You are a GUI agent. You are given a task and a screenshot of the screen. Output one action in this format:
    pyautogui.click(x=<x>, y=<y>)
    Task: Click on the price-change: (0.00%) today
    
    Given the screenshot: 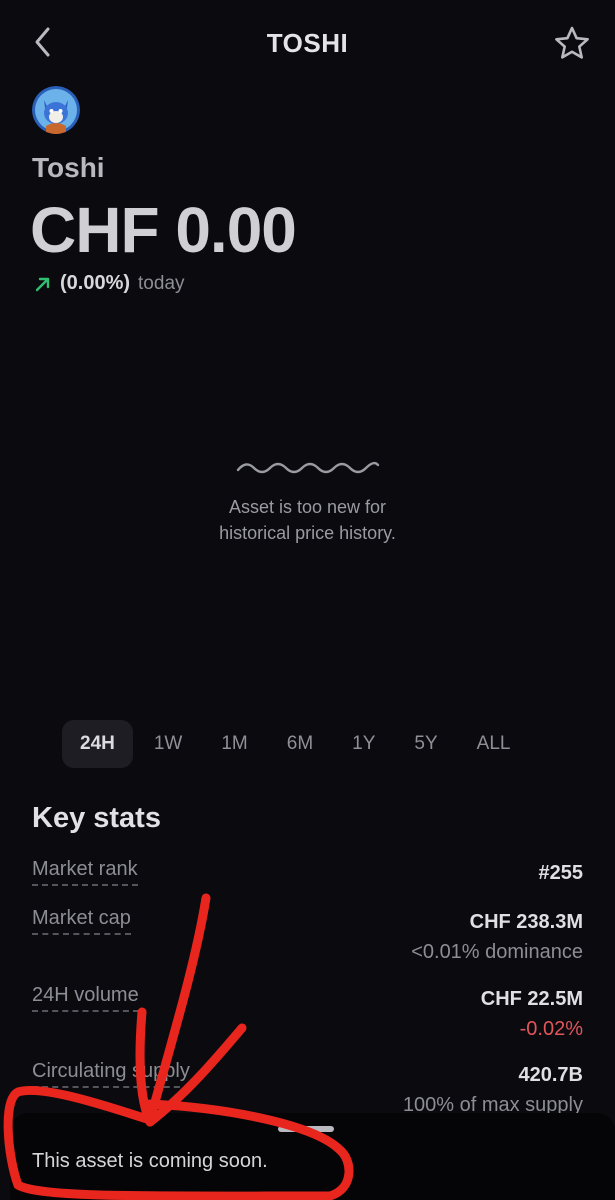 What is the action you would take?
    pyautogui.click(x=109, y=283)
    